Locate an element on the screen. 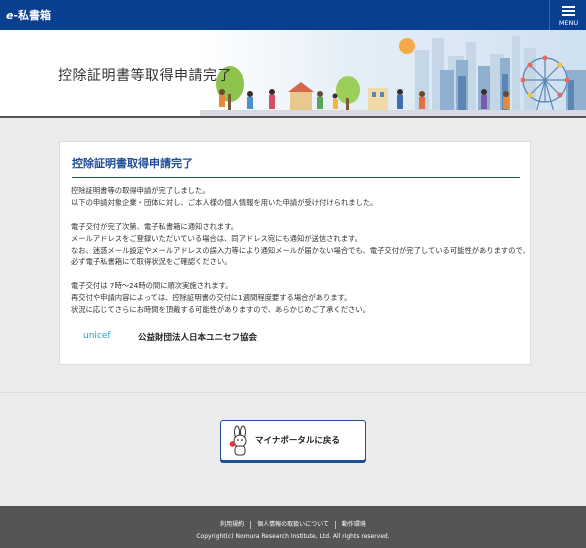  message-line: 必ず電子私書箱にて取得状況をご確認ください。 is located at coordinates (151, 262).